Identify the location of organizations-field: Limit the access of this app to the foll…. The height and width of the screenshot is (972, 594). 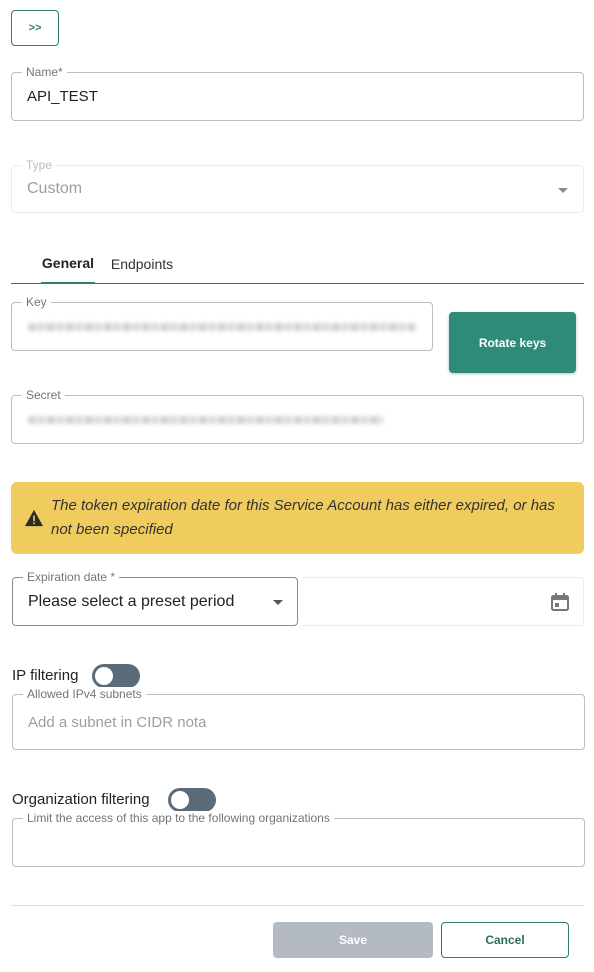
(298, 839).